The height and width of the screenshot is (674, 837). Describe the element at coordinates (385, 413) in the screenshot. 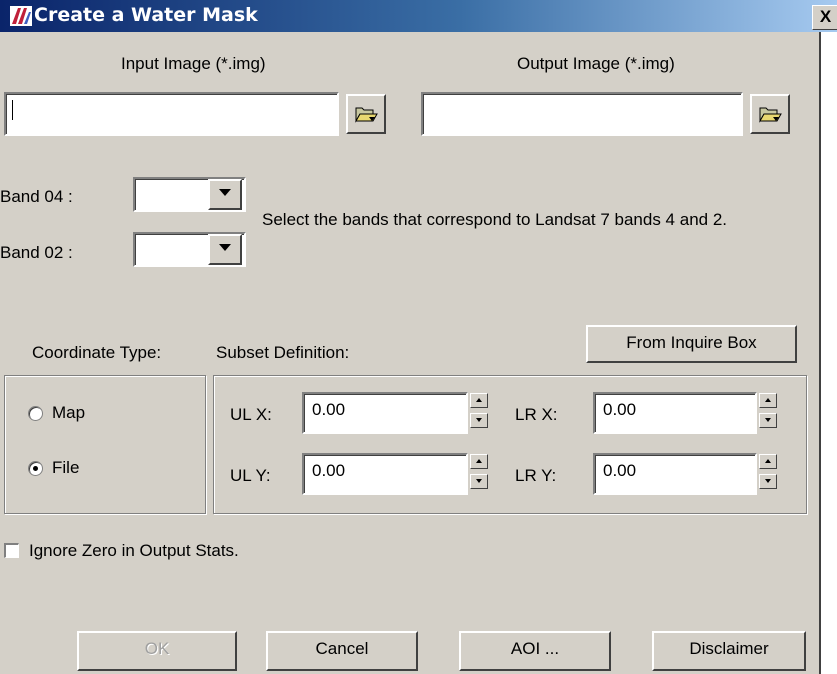

I see `ulx-input: 0.00` at that location.